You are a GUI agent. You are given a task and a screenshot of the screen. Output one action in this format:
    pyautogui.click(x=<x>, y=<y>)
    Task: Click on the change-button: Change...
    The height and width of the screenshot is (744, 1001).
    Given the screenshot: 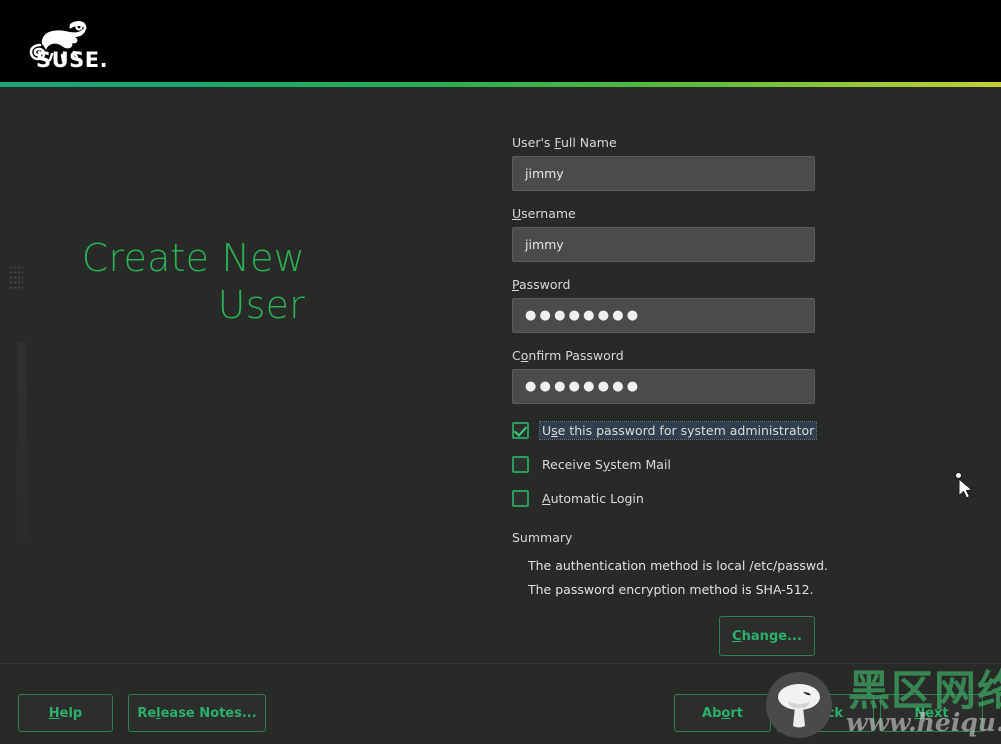 What is the action you would take?
    pyautogui.click(x=767, y=636)
    